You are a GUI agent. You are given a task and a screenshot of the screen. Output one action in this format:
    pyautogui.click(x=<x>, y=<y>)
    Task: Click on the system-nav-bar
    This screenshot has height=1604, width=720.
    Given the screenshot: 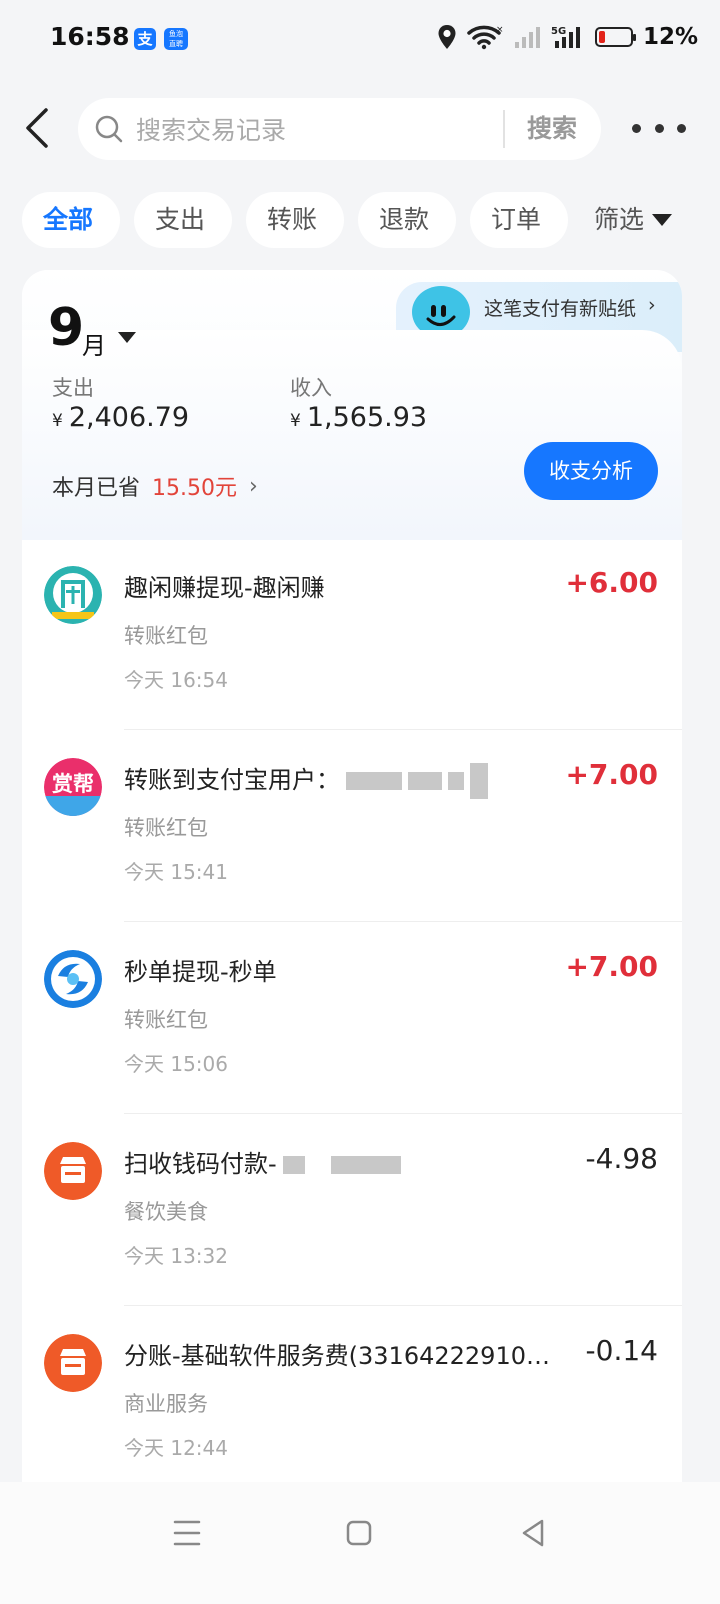 What is the action you would take?
    pyautogui.click(x=360, y=1543)
    